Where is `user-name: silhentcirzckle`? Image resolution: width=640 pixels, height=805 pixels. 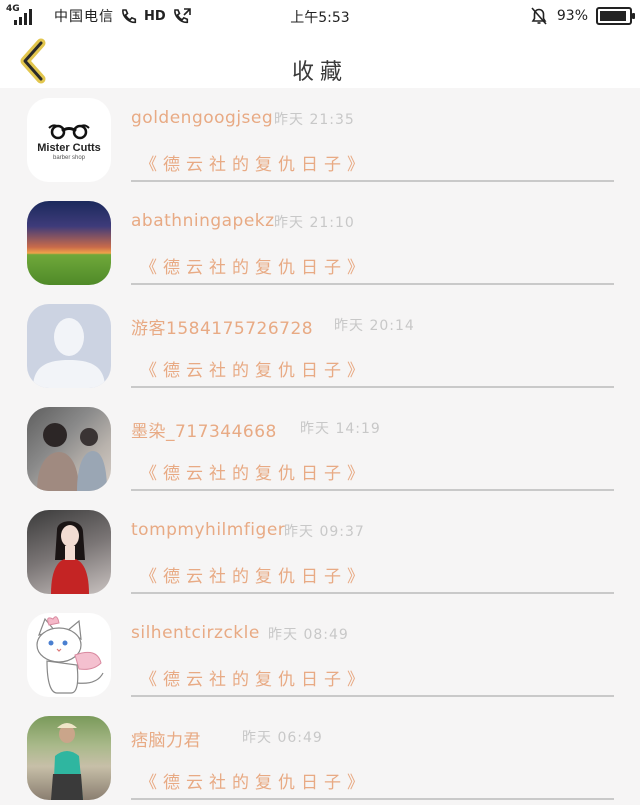 user-name: silhentcirzckle is located at coordinates (195, 633).